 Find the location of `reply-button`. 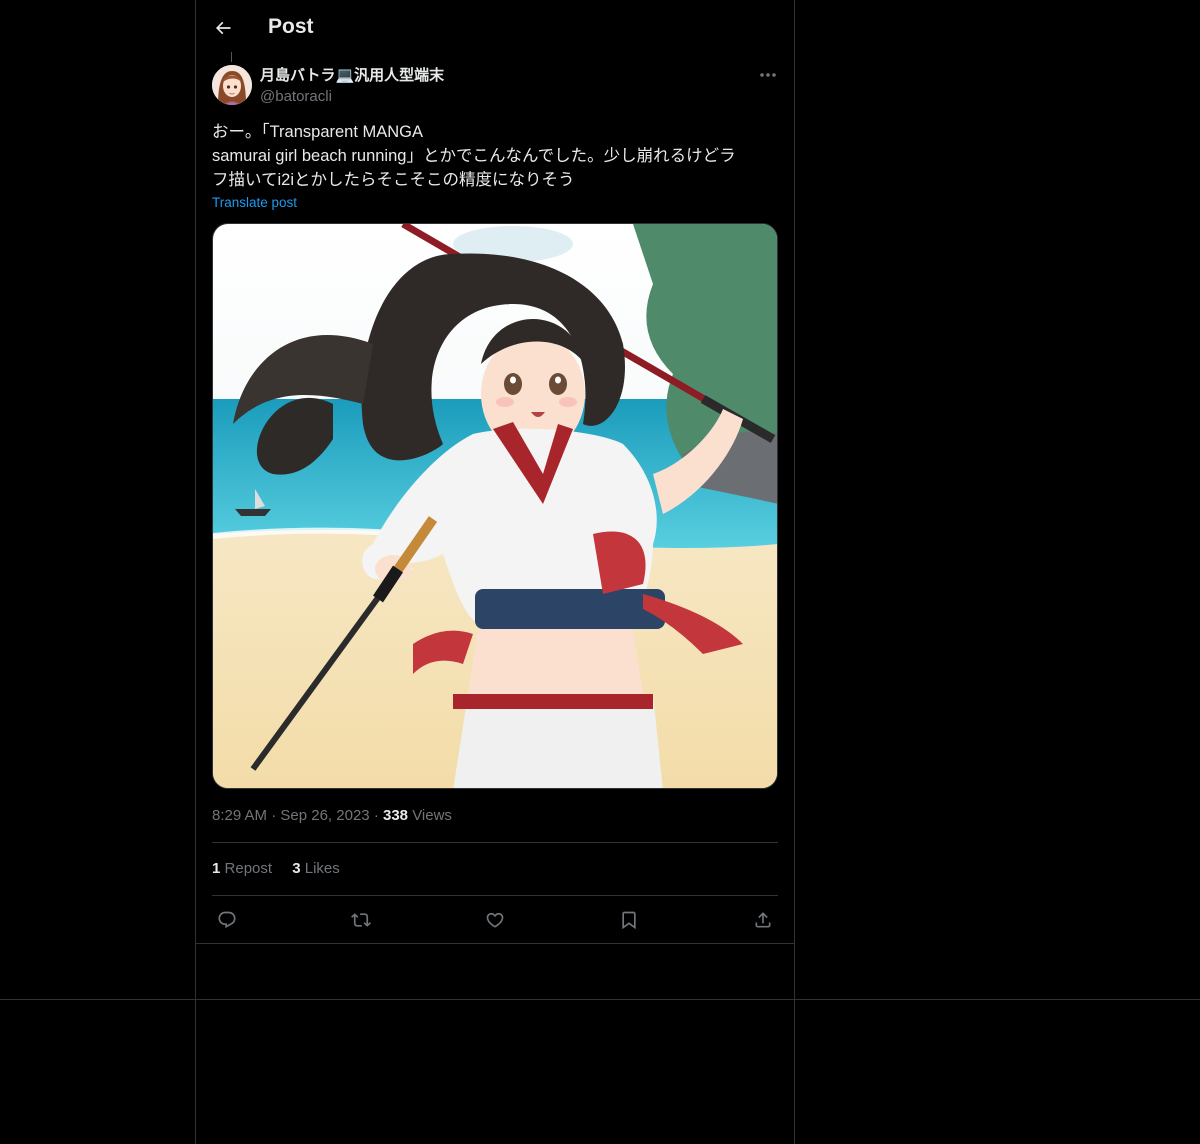

reply-button is located at coordinates (227, 920).